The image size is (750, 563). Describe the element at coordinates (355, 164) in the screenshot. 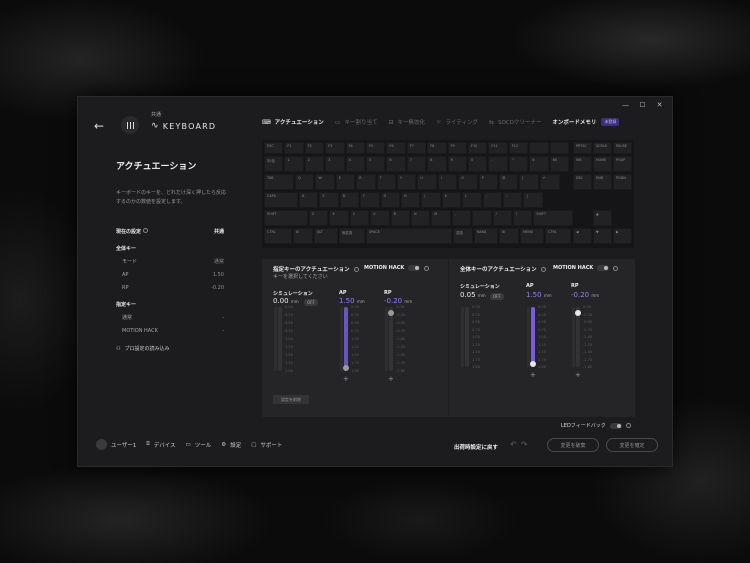

I see `key: 4` at that location.